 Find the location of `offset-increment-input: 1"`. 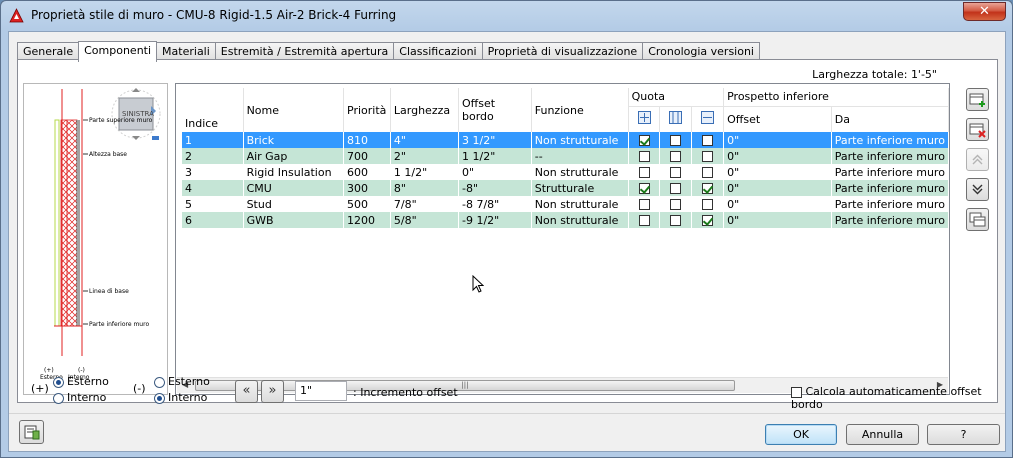

offset-increment-input: 1" is located at coordinates (321, 391).